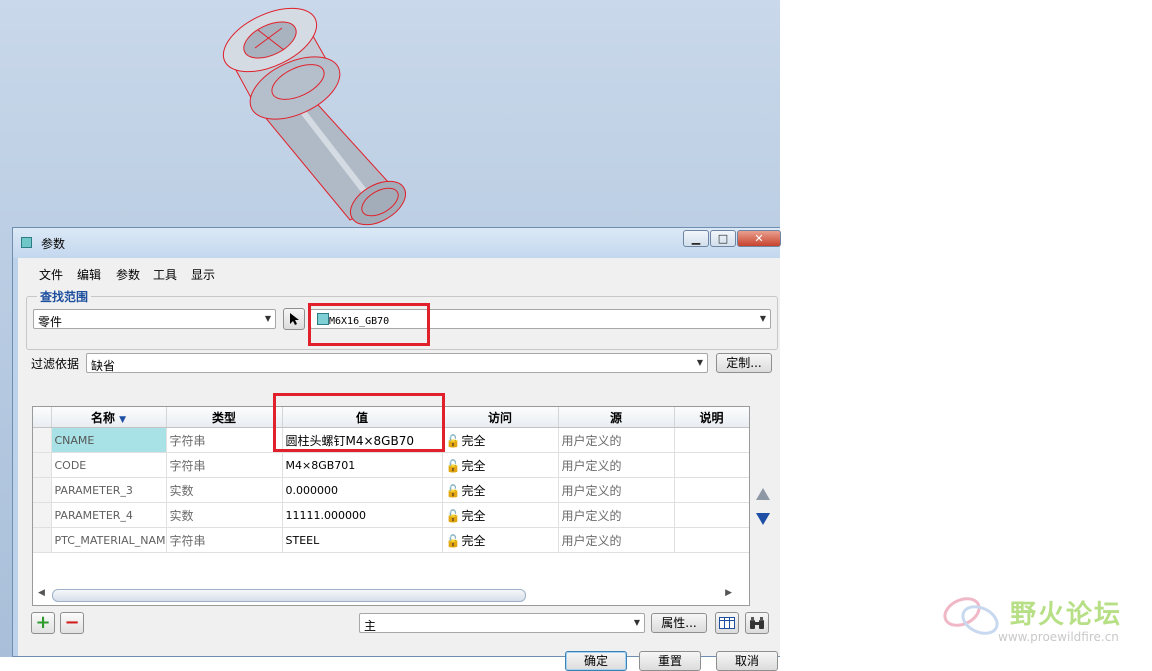  What do you see at coordinates (670, 661) in the screenshot?
I see `reset-button: 重置` at bounding box center [670, 661].